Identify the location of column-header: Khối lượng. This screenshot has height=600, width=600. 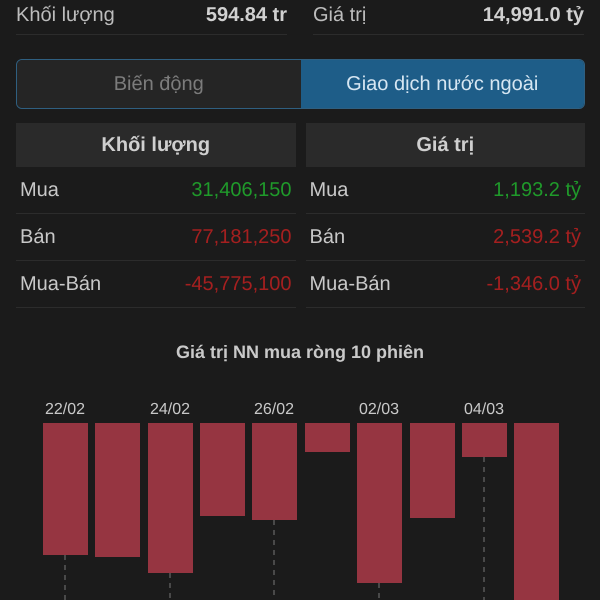
(156, 145).